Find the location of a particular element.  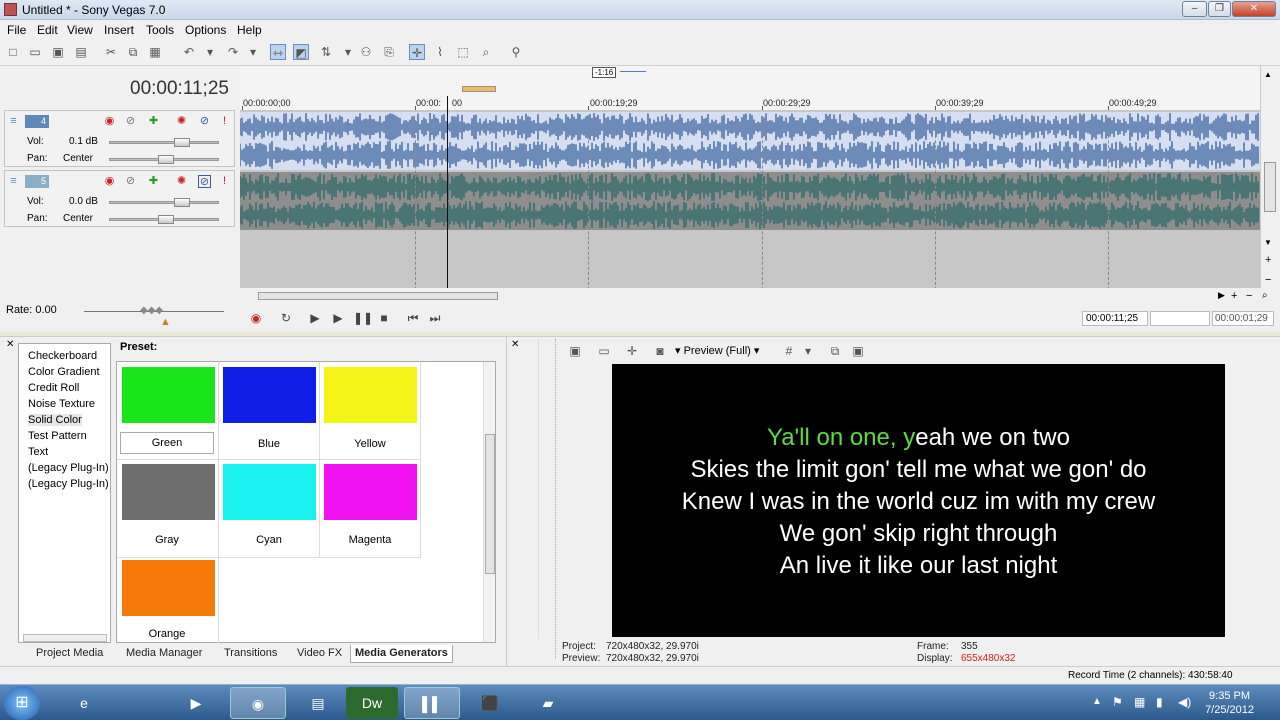

generator-item: (Legacy Plug-In) T is located at coordinates (69, 468).